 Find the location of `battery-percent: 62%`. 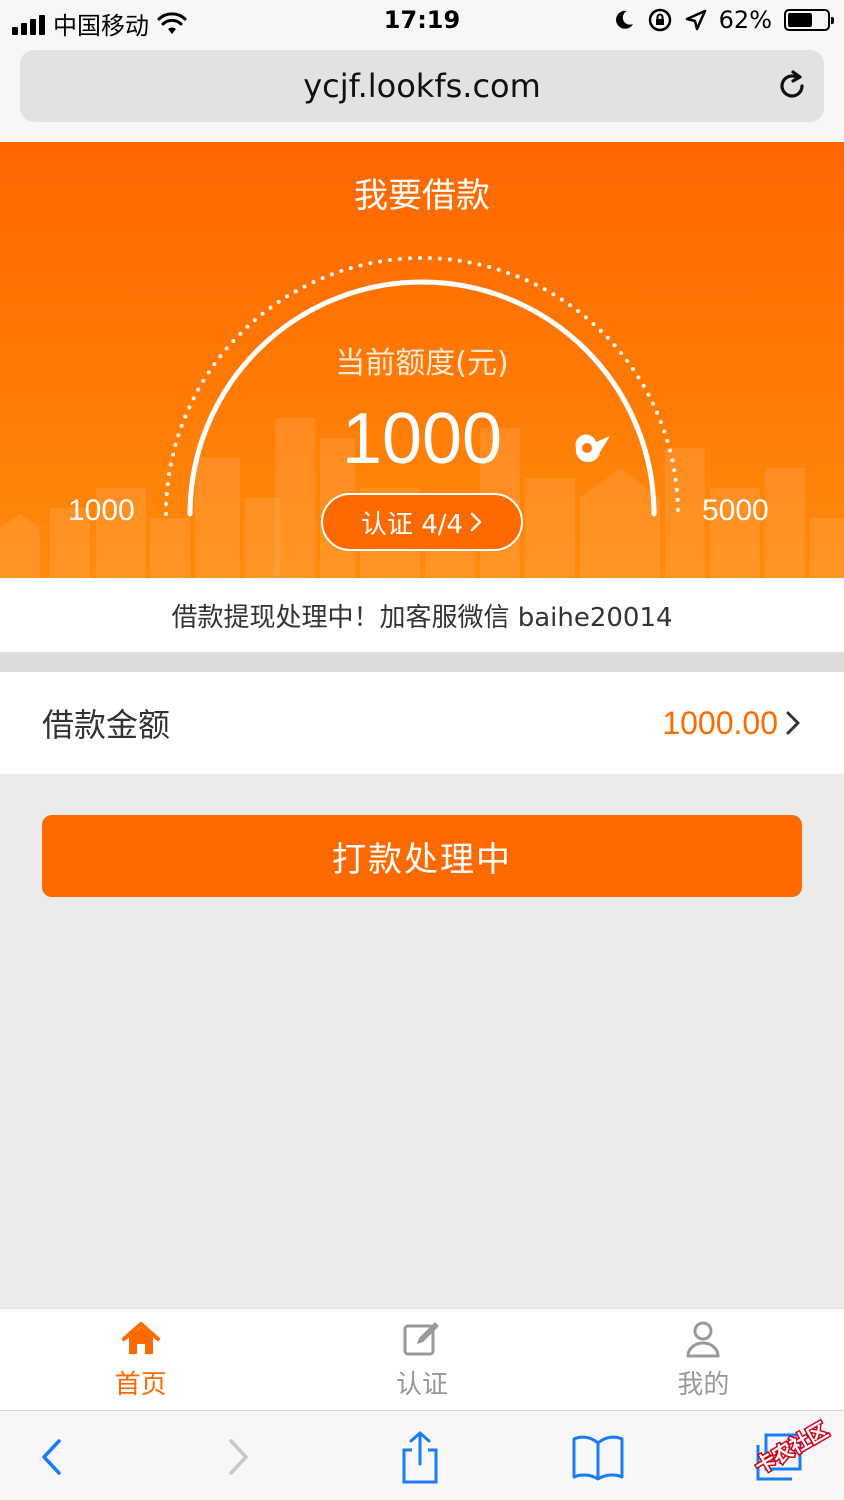

battery-percent: 62% is located at coordinates (745, 20).